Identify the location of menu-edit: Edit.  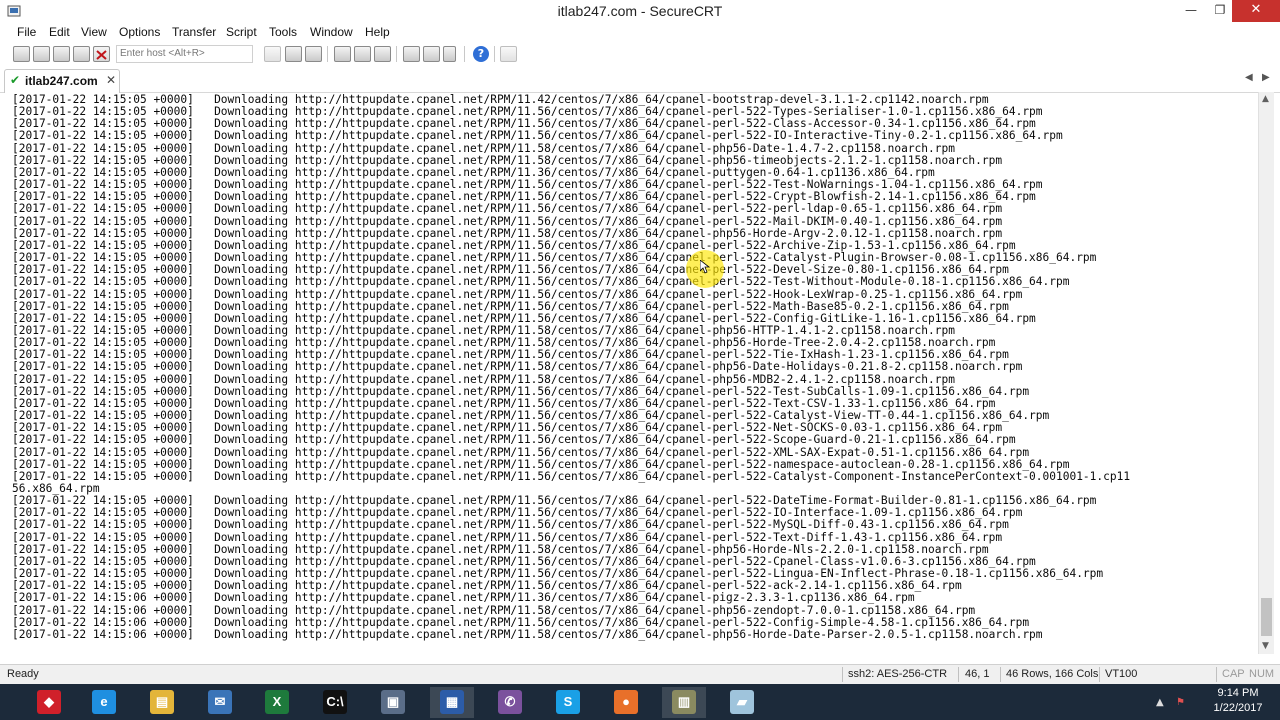
(59, 32).